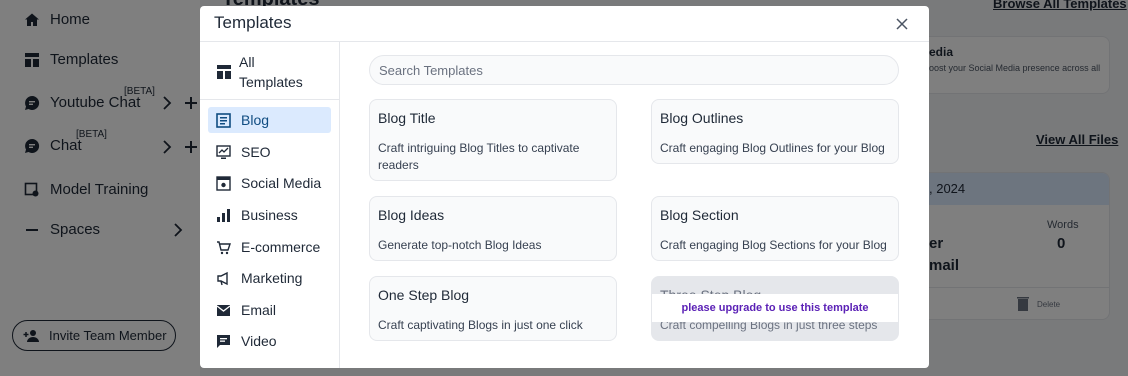 This screenshot has height=376, width=1128. Describe the element at coordinates (424, 295) in the screenshot. I see `template-title: One Step Blog` at that location.